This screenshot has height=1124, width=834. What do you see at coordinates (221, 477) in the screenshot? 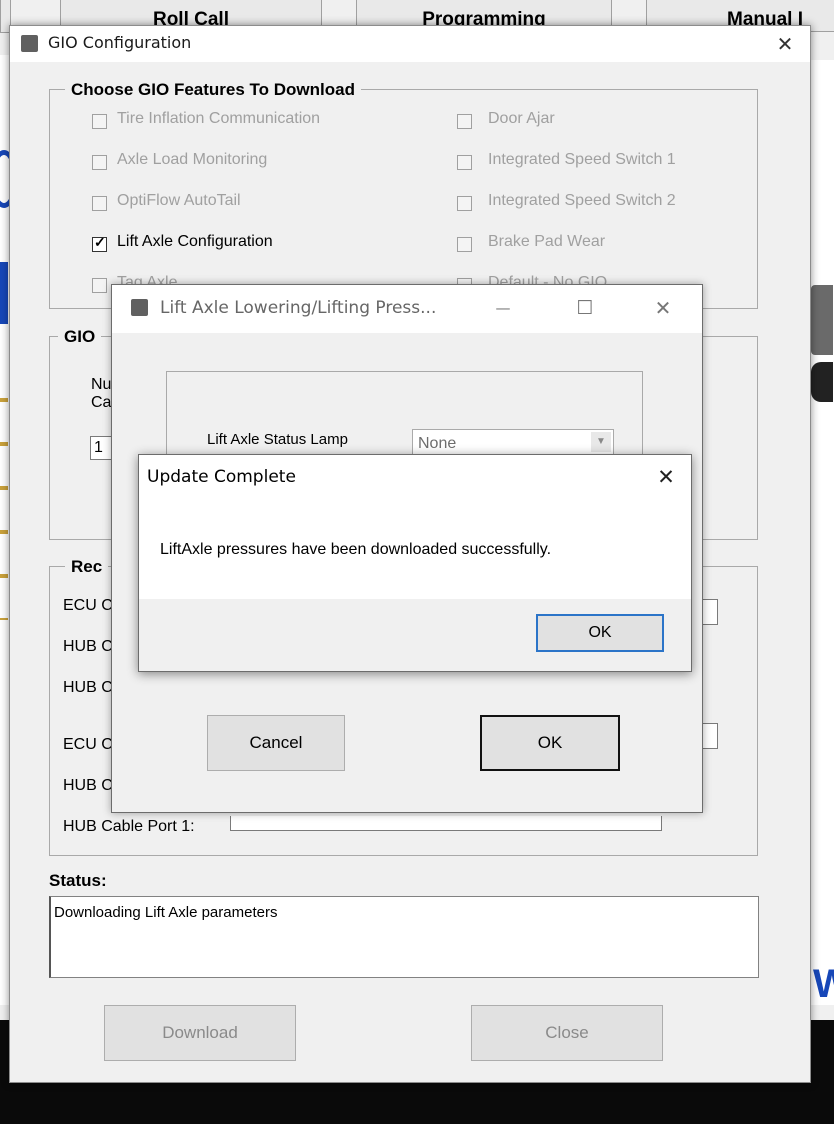
I see `message-box-title: Update Complete` at bounding box center [221, 477].